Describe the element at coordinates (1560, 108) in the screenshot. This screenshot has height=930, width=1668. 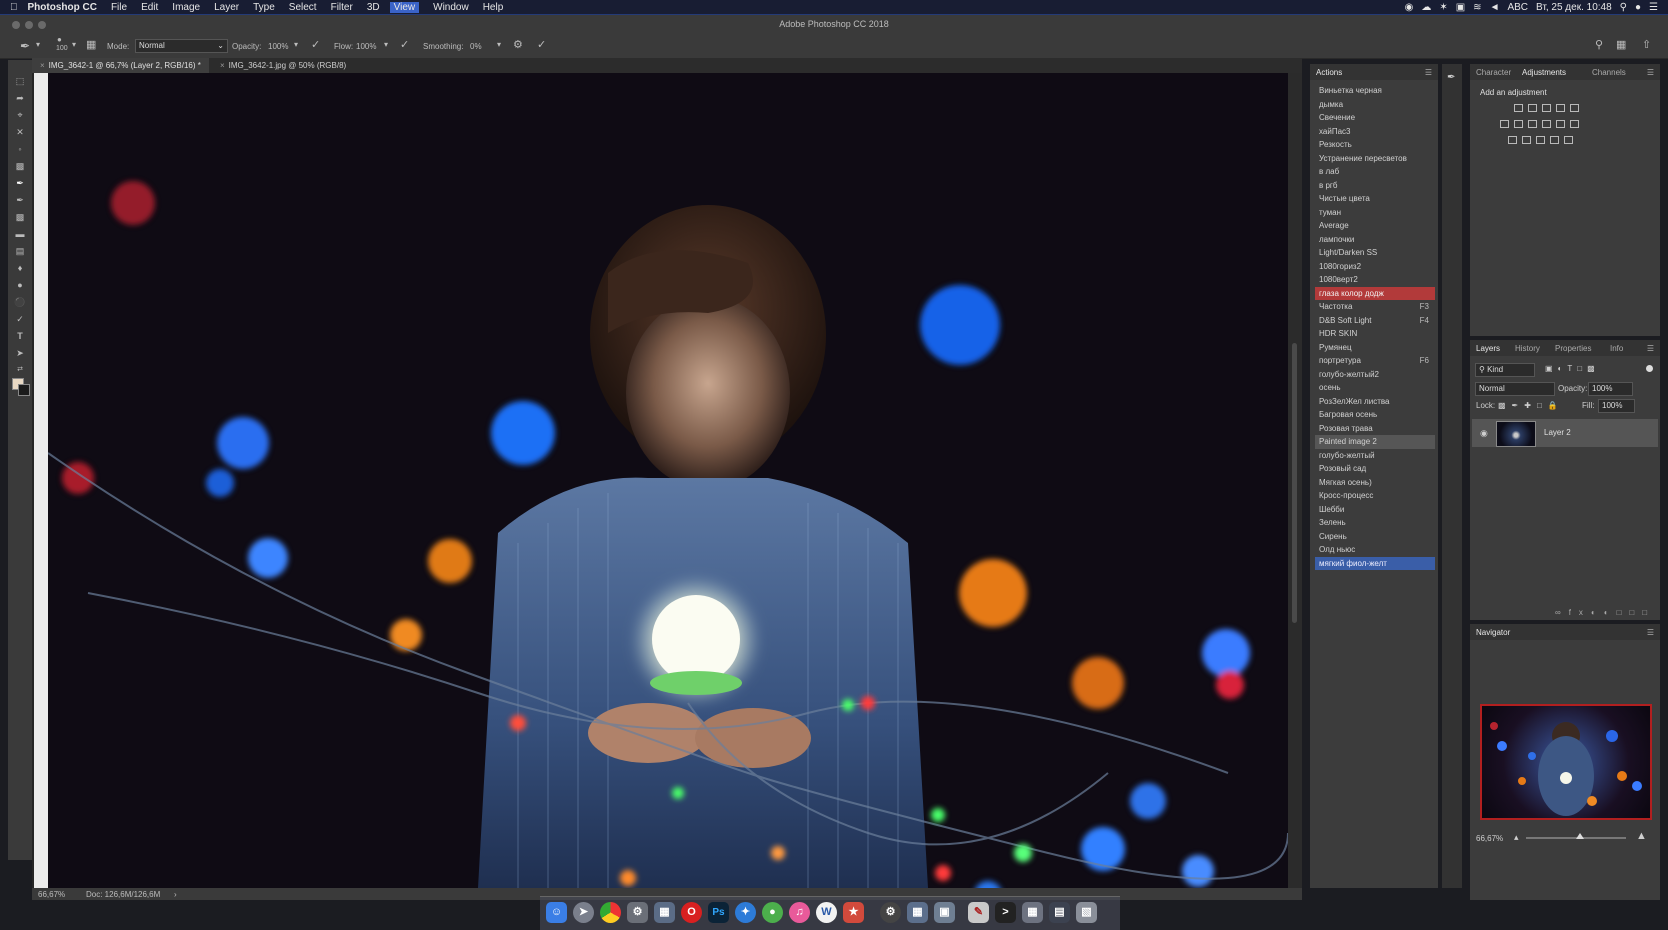
I see `exposure-icon` at that location.